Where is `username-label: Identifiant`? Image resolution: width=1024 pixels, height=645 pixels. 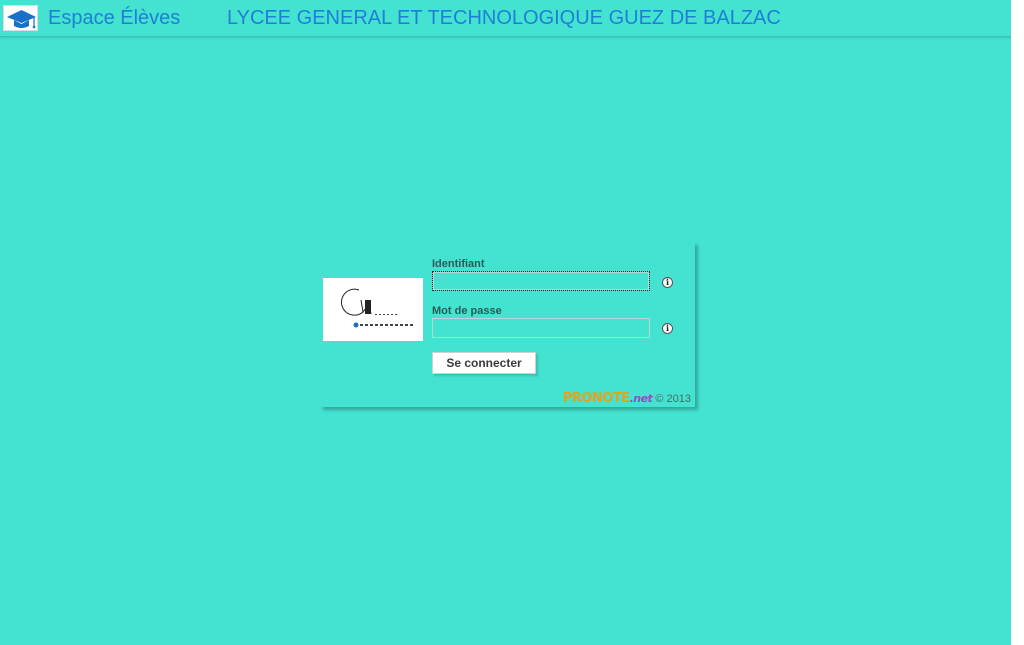 username-label: Identifiant is located at coordinates (458, 264).